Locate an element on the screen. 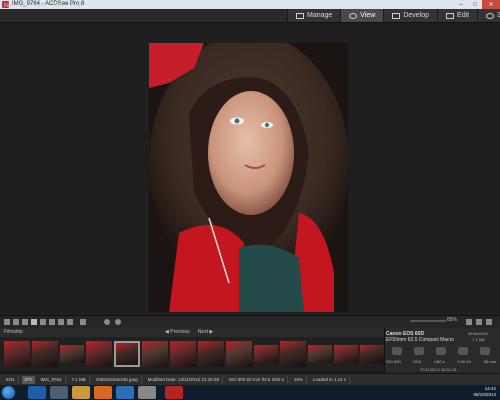  tab-edit: Edit is located at coordinates (457, 15).